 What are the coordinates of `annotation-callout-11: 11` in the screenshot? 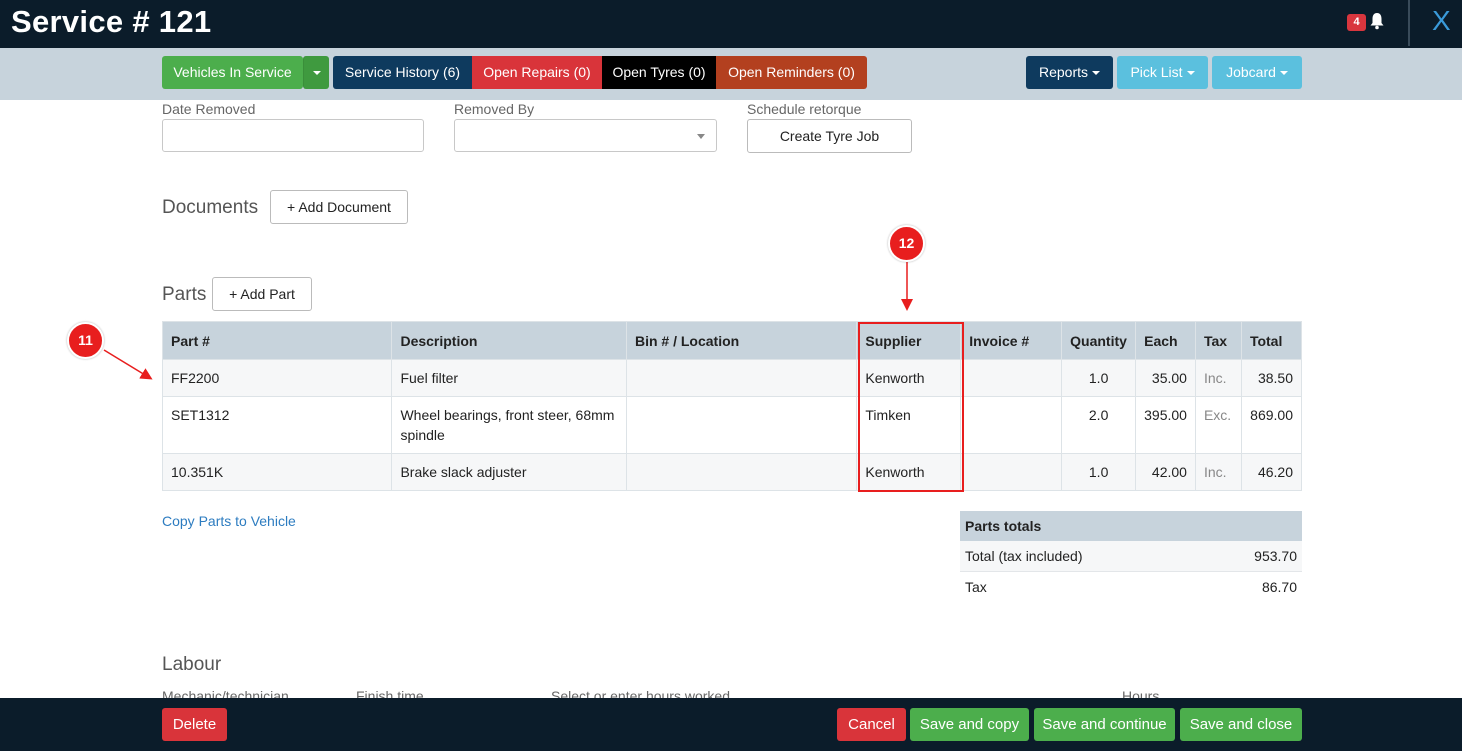 It's located at (85, 340).